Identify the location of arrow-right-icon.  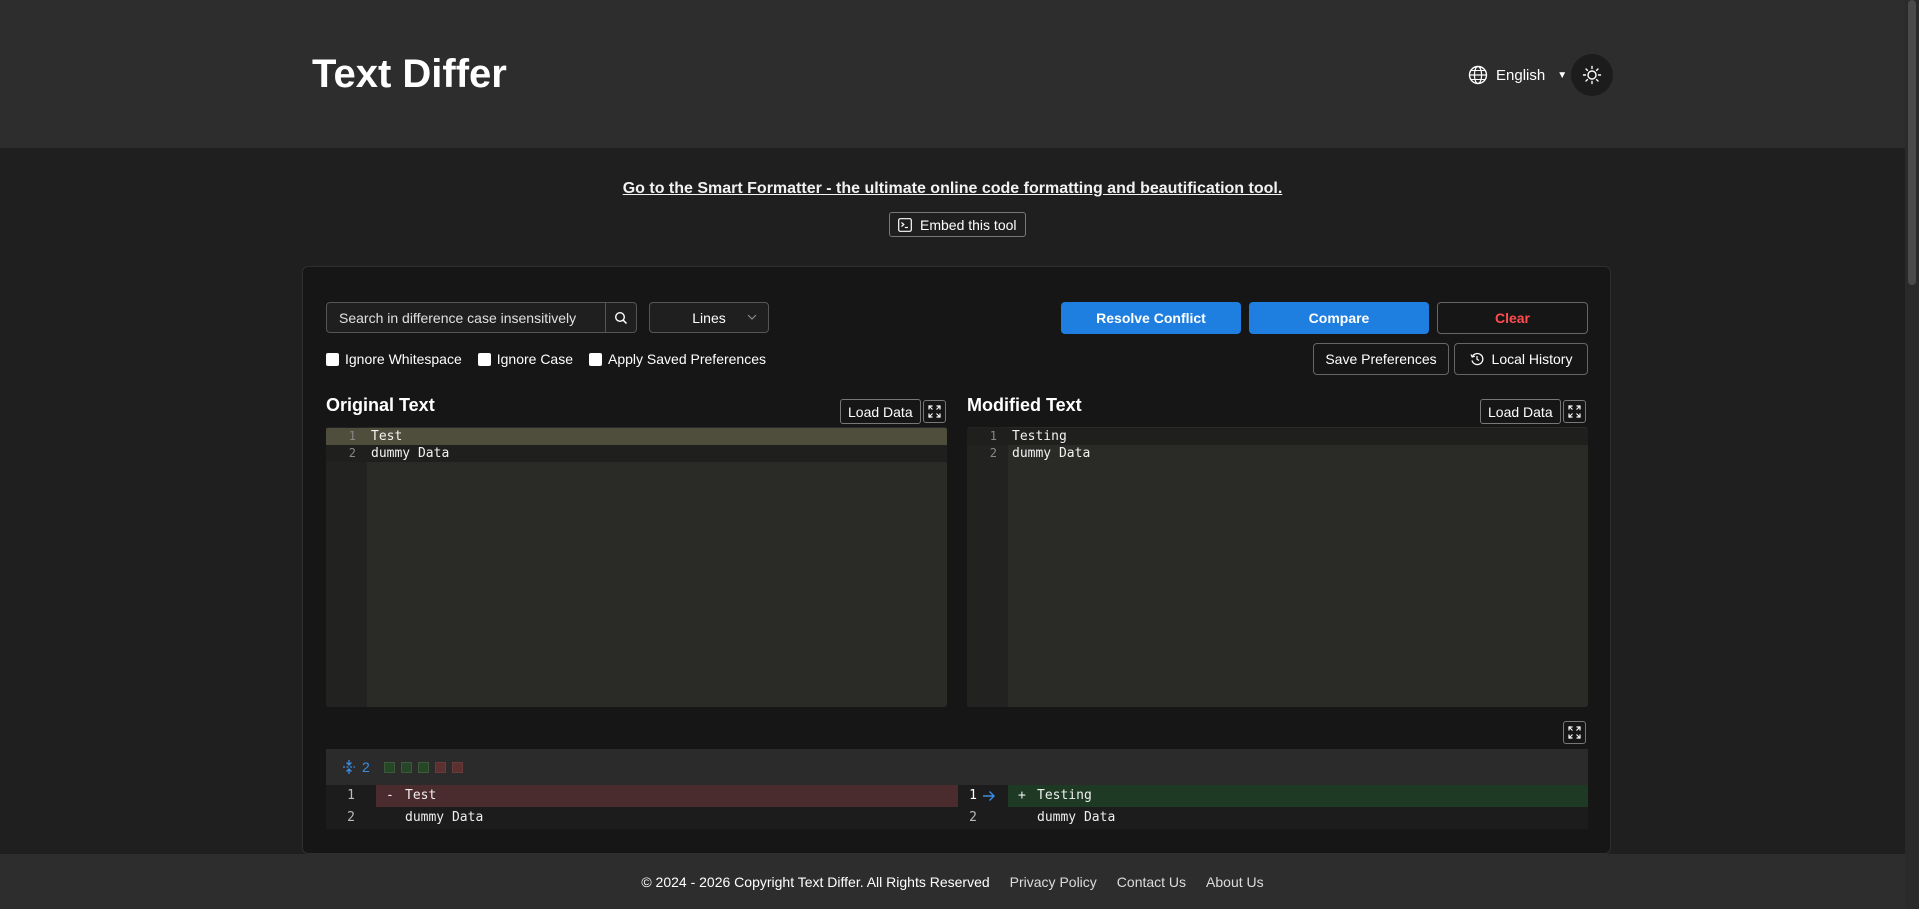
(989, 796).